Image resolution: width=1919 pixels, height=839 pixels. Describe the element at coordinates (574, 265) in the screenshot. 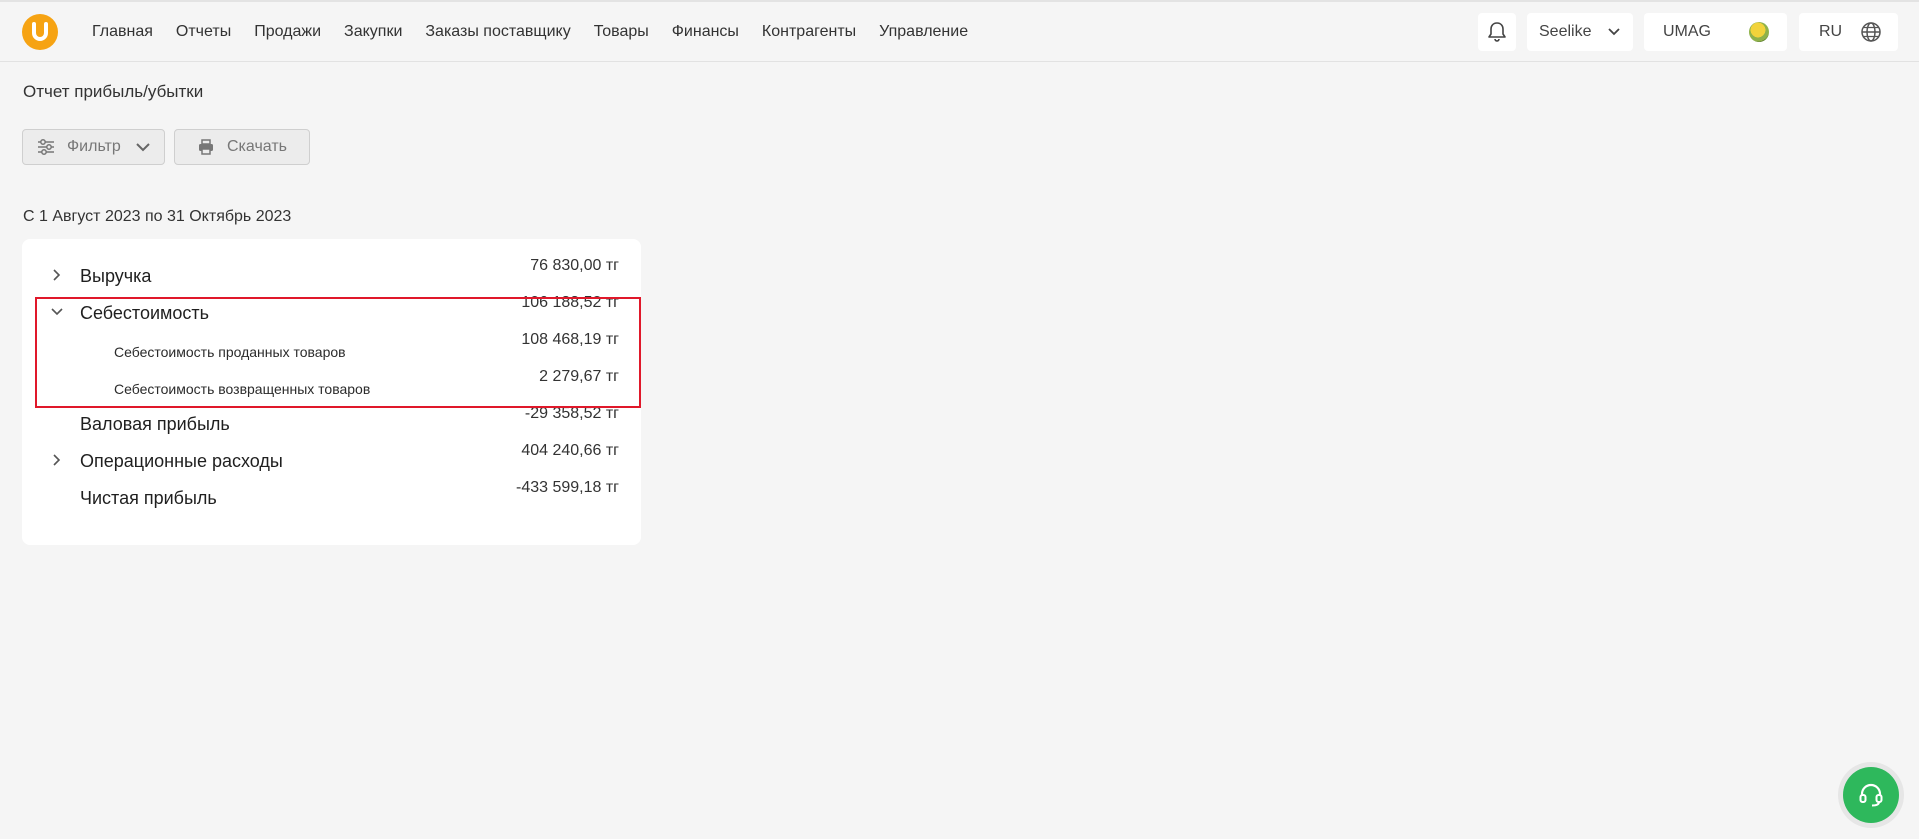

I see `row-amount: 76 830,00 тг` at that location.